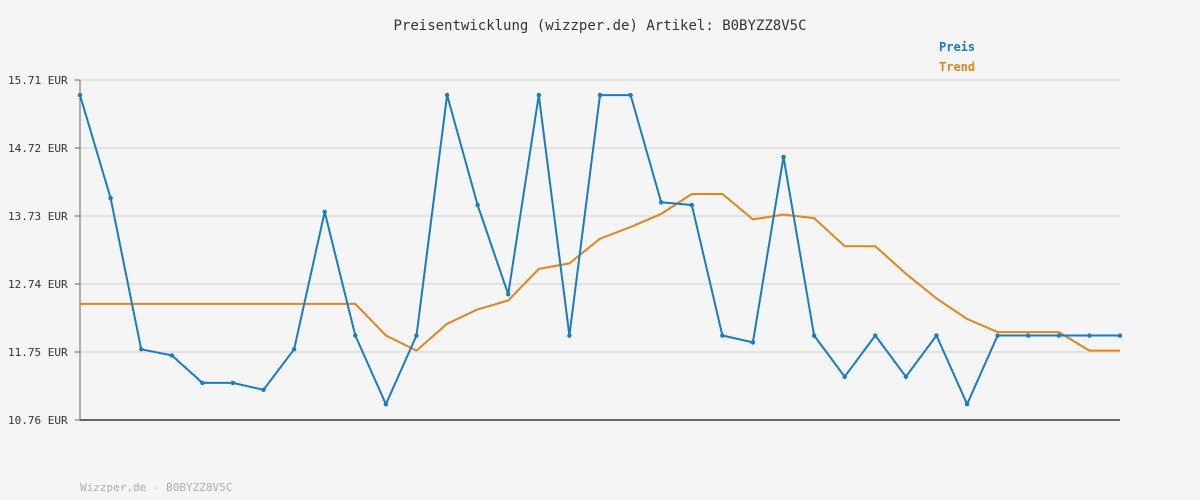 Image resolution: width=1200 pixels, height=500 pixels. I want to click on y-tick-label: 13.73 EUR, so click(38, 216).